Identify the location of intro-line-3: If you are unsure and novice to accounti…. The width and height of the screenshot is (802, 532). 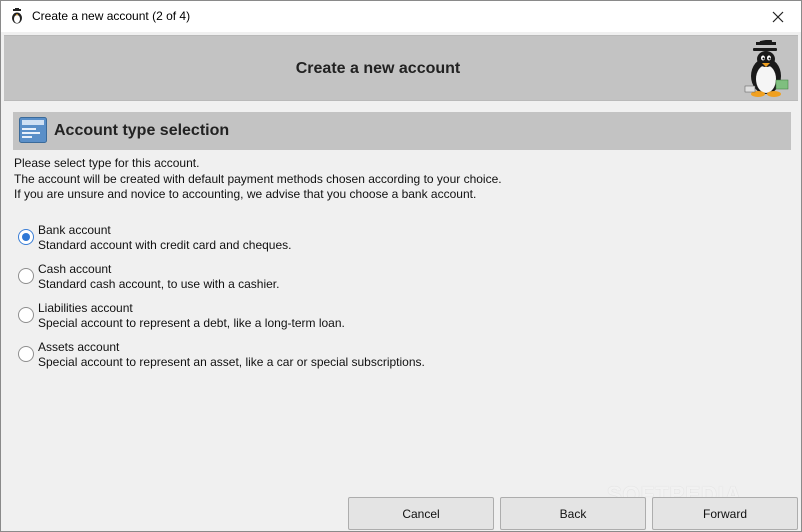
(245, 194).